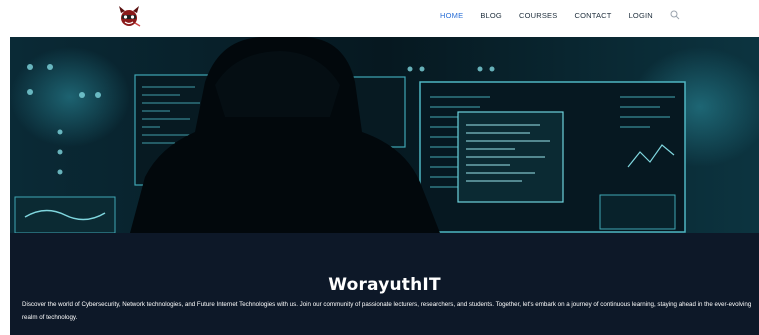 The height and width of the screenshot is (335, 759). I want to click on nav-blog-link: BLOG, so click(491, 15).